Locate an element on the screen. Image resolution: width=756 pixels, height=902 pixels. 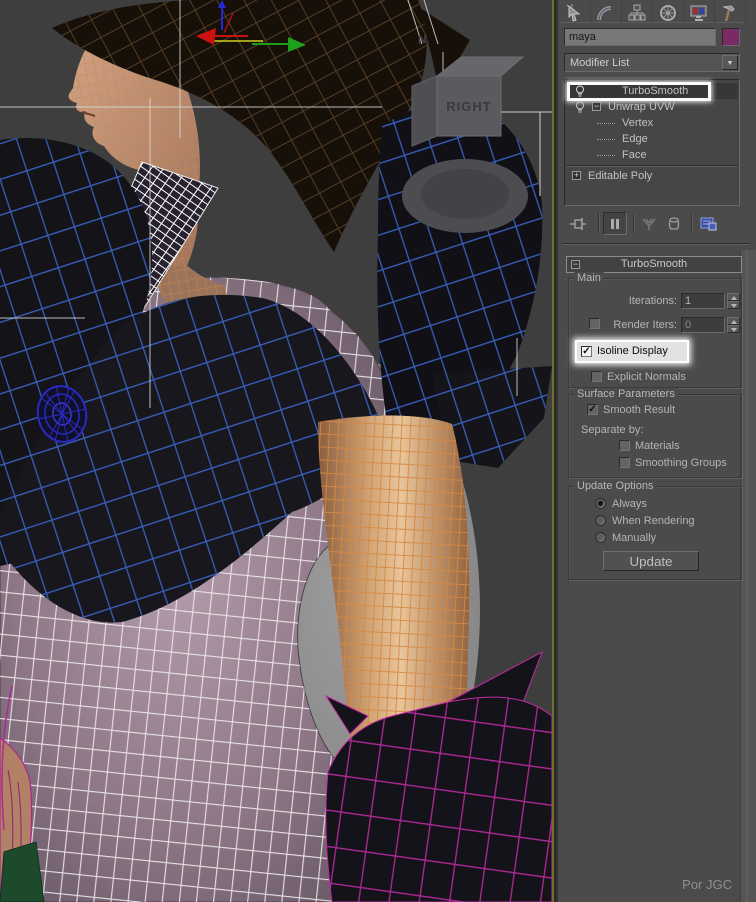
viewcube-side-label: N is located at coordinates (422, 39).